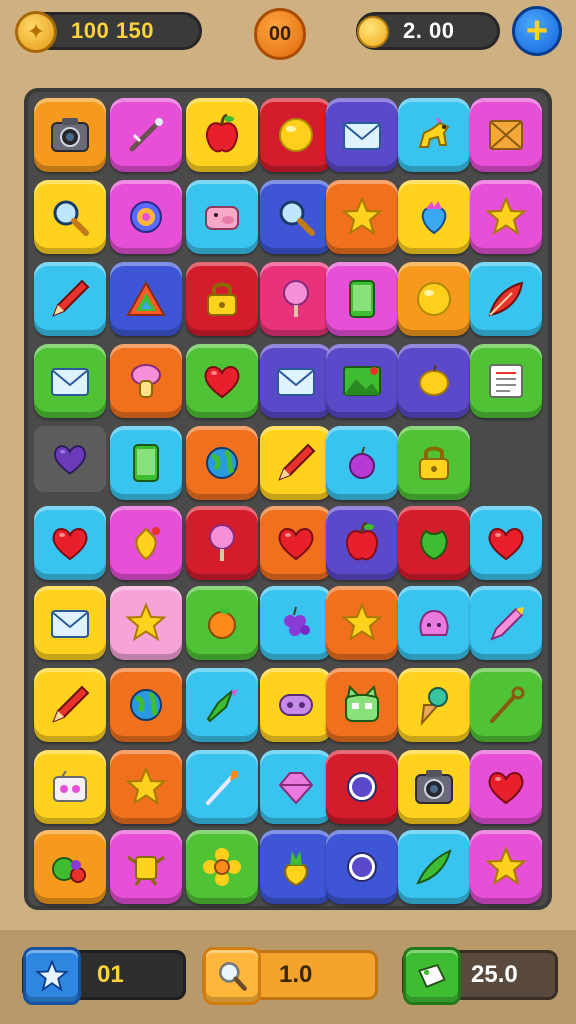  Describe the element at coordinates (108, 32) in the screenshot. I see `coins-counter: ✦ 100 150` at that location.